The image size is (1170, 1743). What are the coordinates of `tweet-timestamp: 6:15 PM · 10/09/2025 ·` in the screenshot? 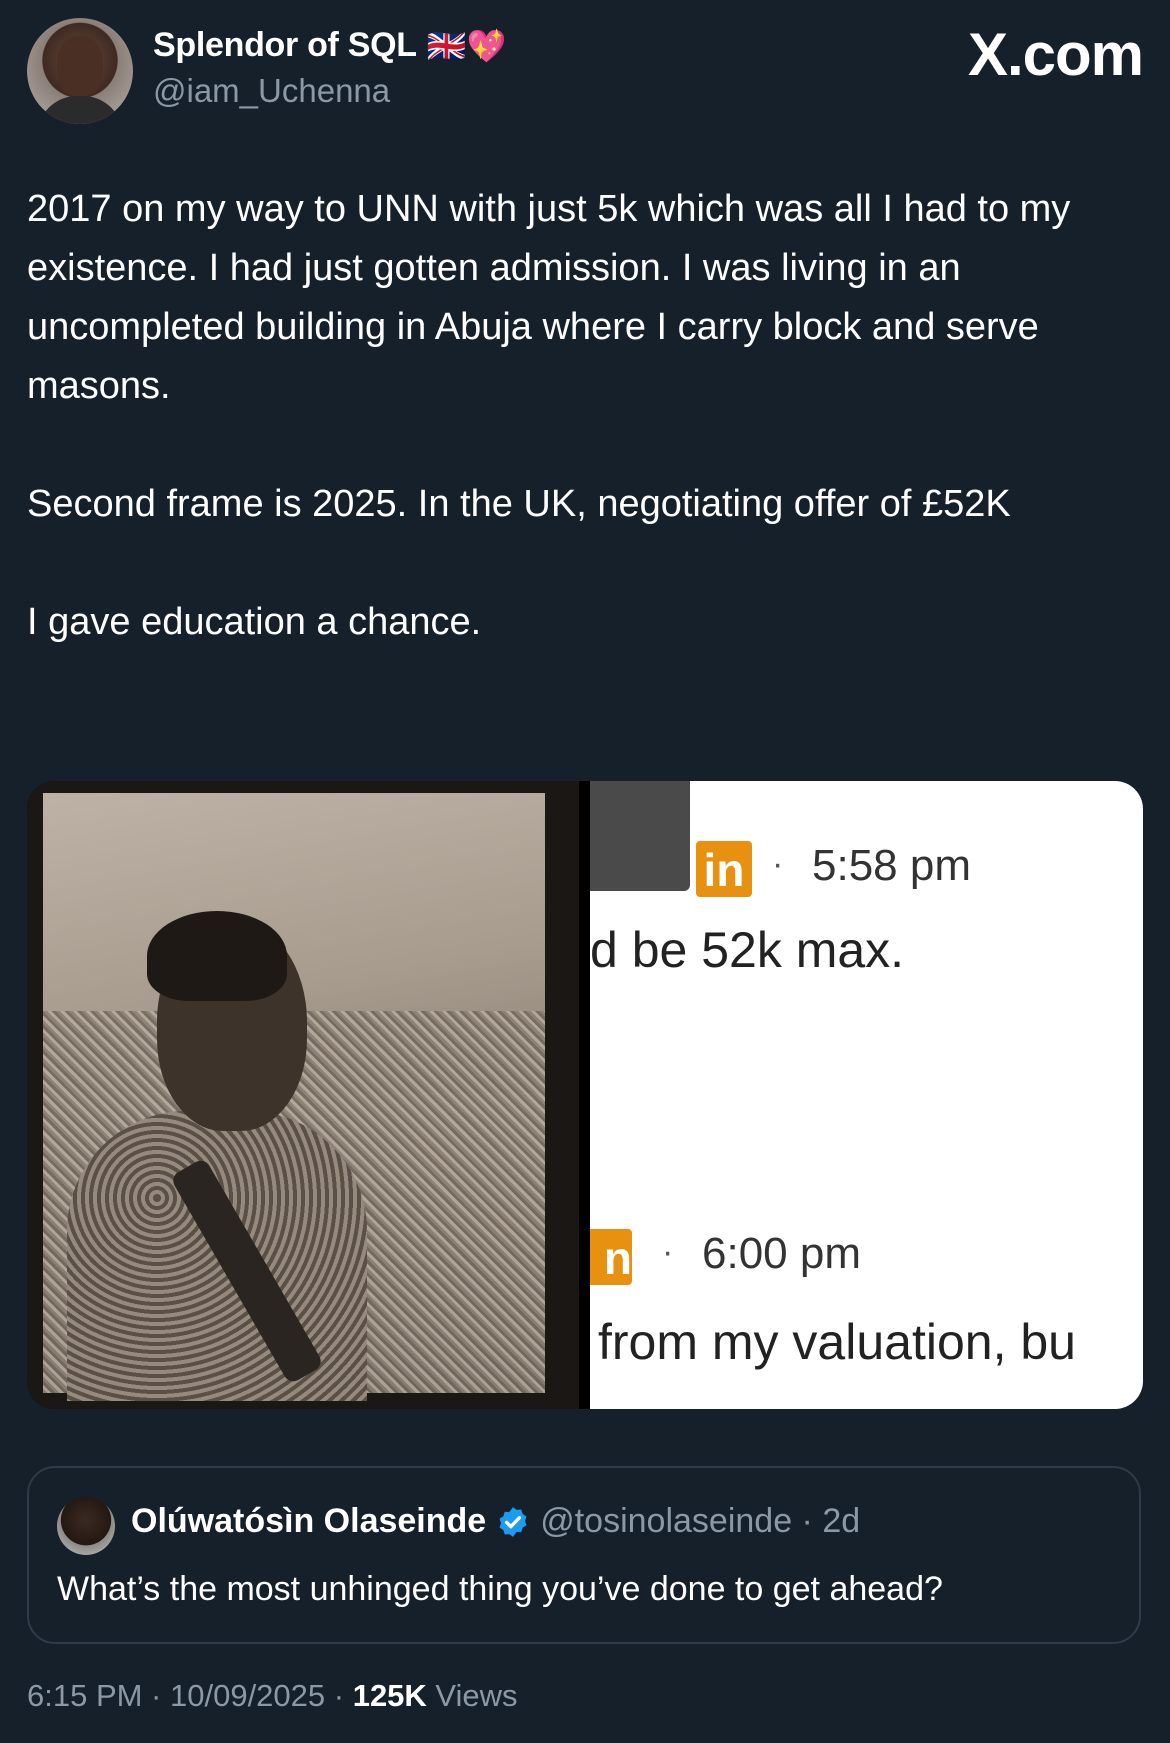 It's located at (190, 1695).